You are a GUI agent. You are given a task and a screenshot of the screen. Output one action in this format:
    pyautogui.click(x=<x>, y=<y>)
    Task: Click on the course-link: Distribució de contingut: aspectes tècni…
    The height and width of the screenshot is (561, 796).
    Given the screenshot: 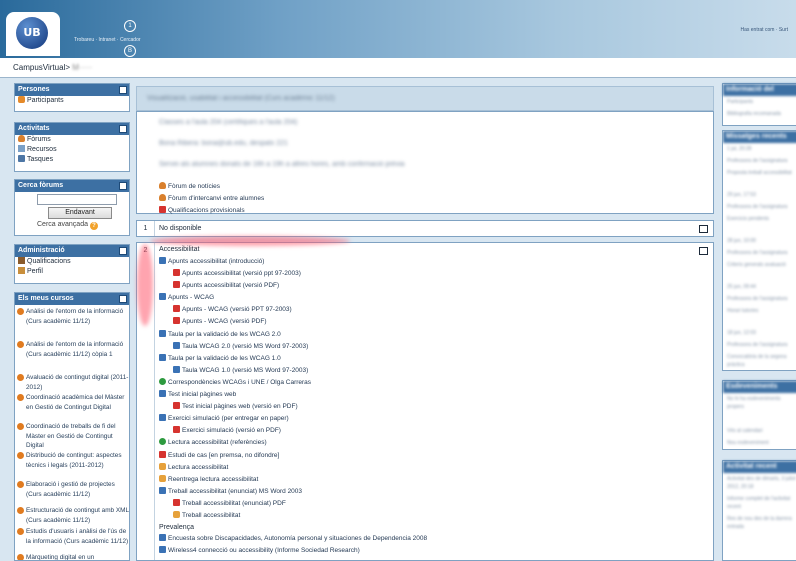 What is the action you would take?
    pyautogui.click(x=72, y=465)
    